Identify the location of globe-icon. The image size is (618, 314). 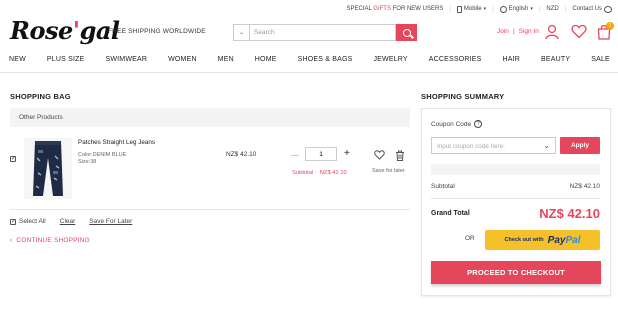
(503, 9).